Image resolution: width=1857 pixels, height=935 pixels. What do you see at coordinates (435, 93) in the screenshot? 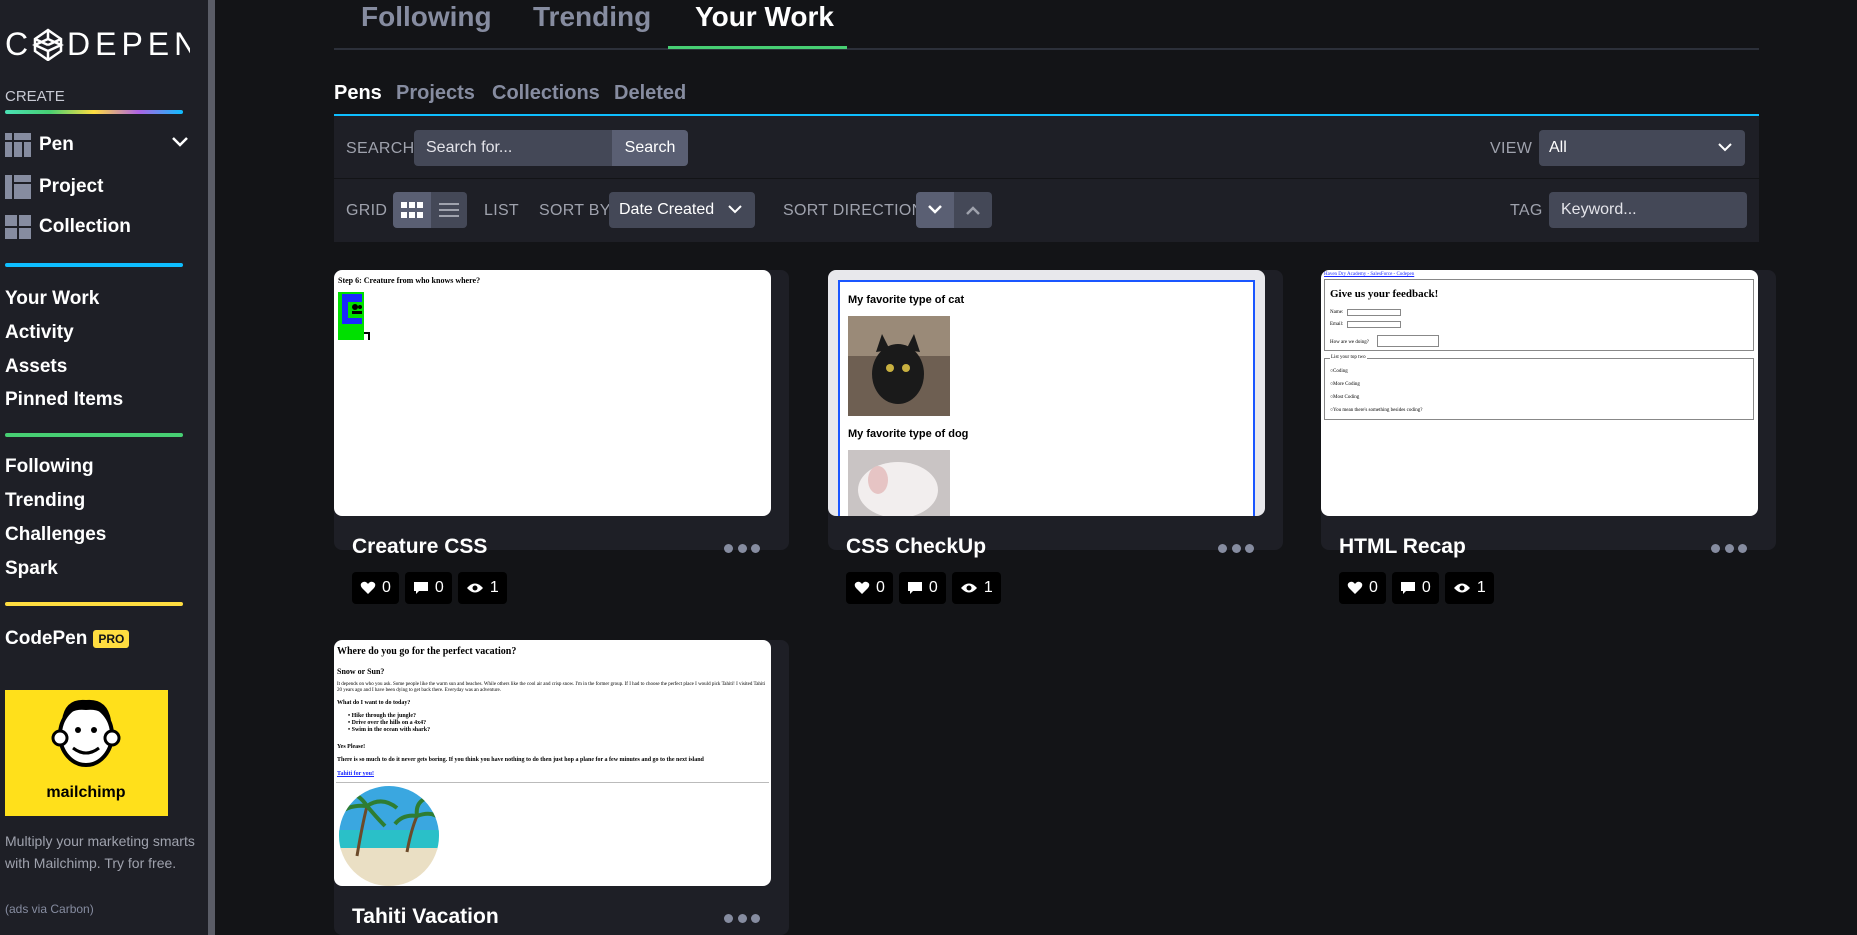
I see `subtab-projects: Projects` at bounding box center [435, 93].